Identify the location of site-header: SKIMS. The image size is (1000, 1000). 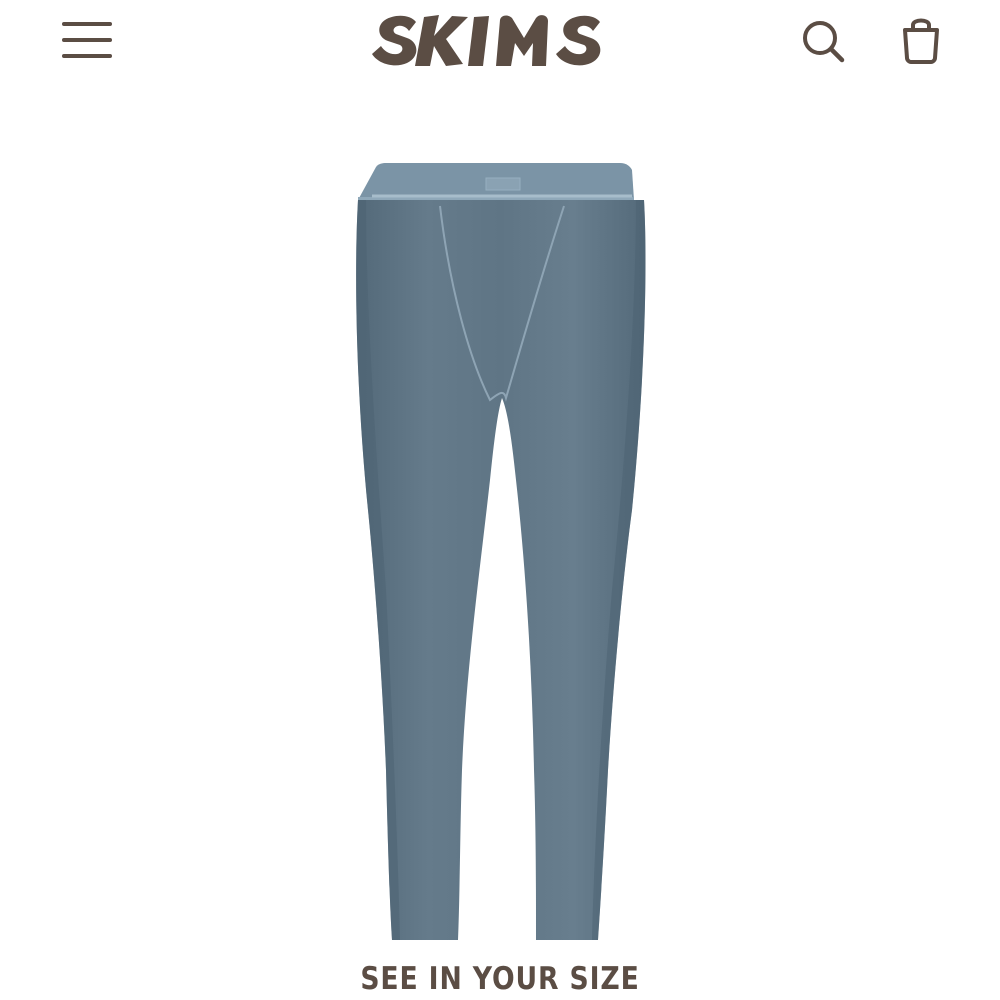
(500, 45).